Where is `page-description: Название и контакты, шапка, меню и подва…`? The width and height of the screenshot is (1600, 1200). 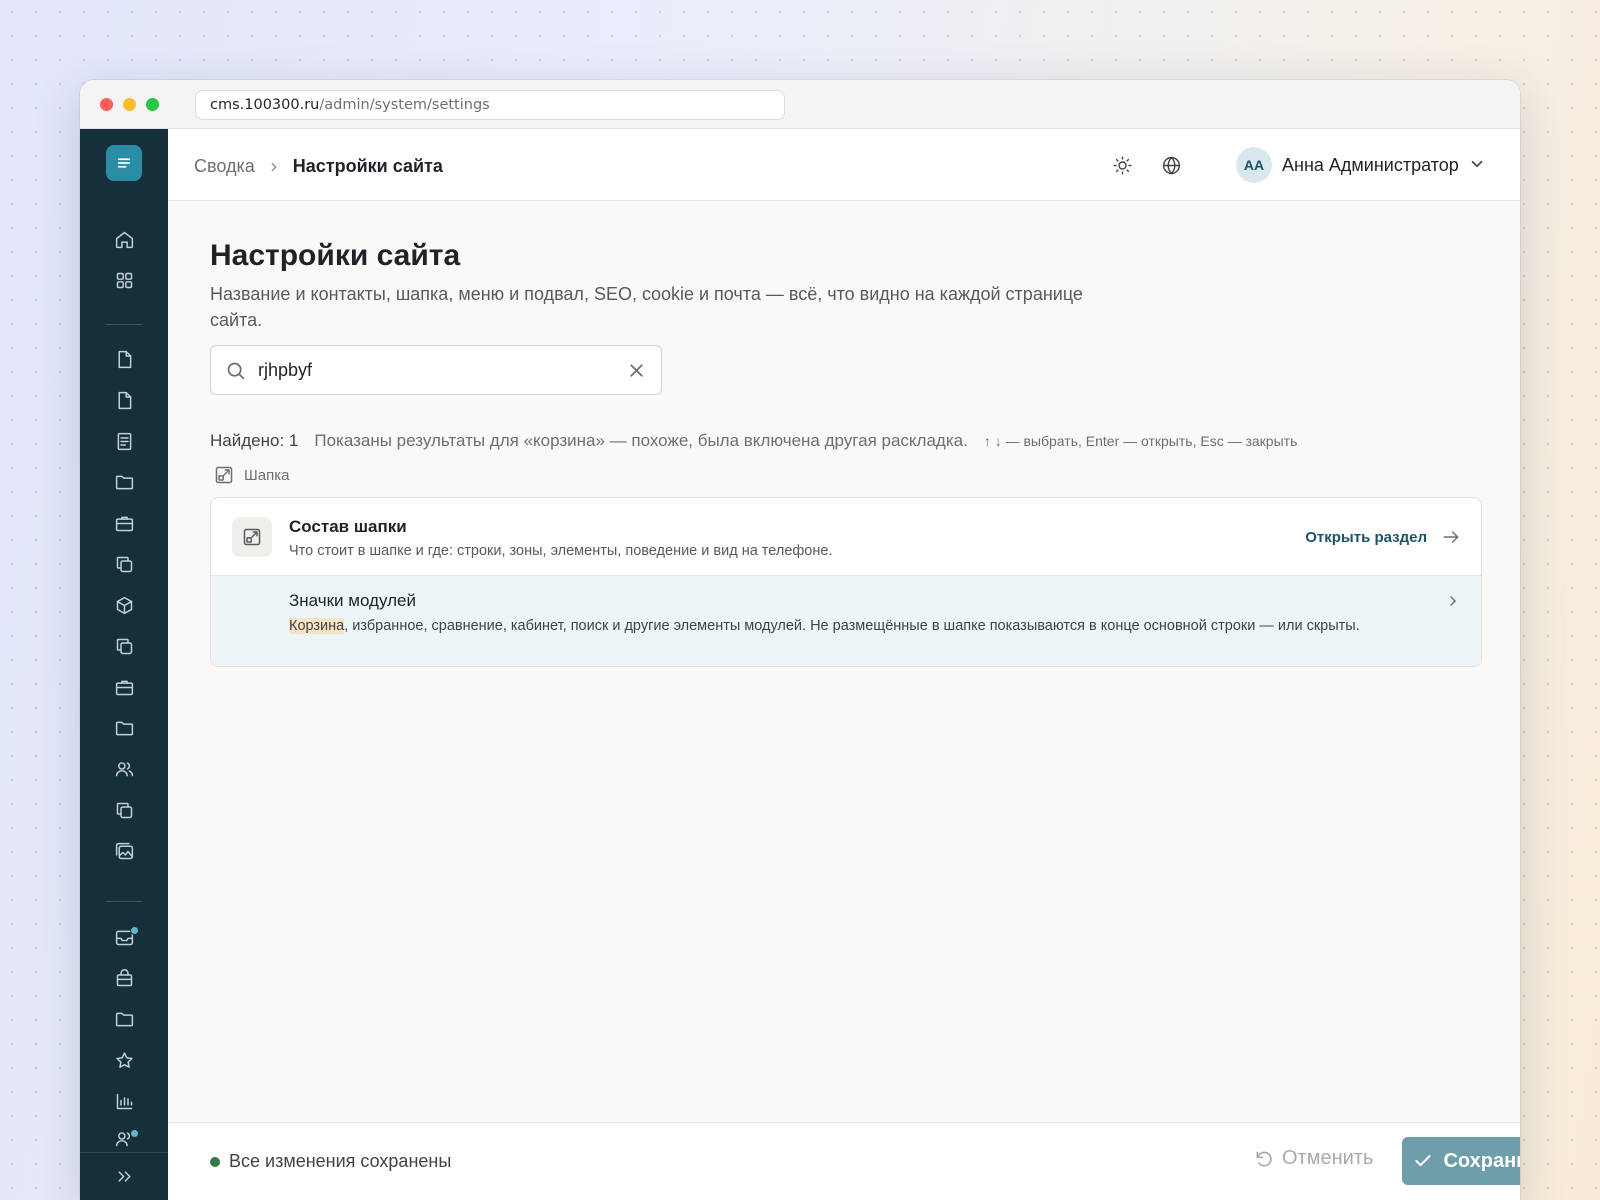
page-description: Название и контакты, шапка, меню и подва… is located at coordinates (646, 307).